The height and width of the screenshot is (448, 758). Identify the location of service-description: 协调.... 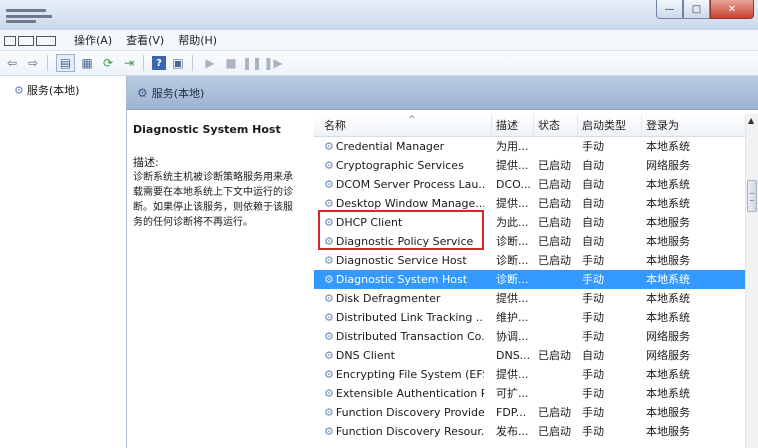
(512, 336).